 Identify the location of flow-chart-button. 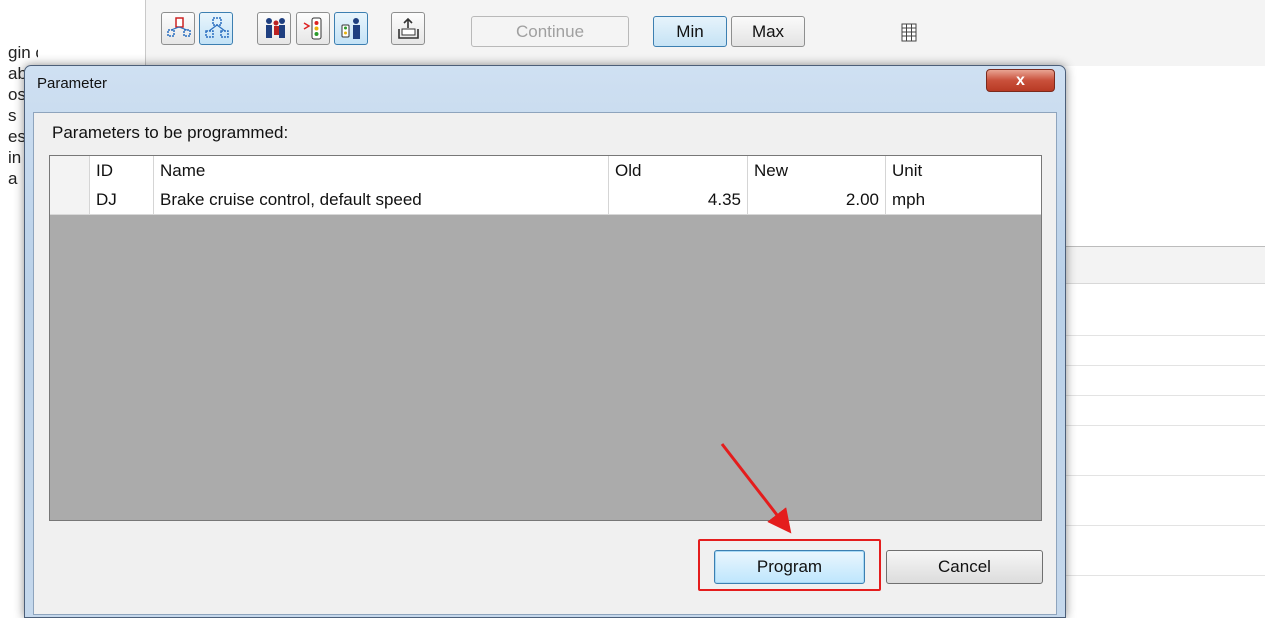
(178, 28).